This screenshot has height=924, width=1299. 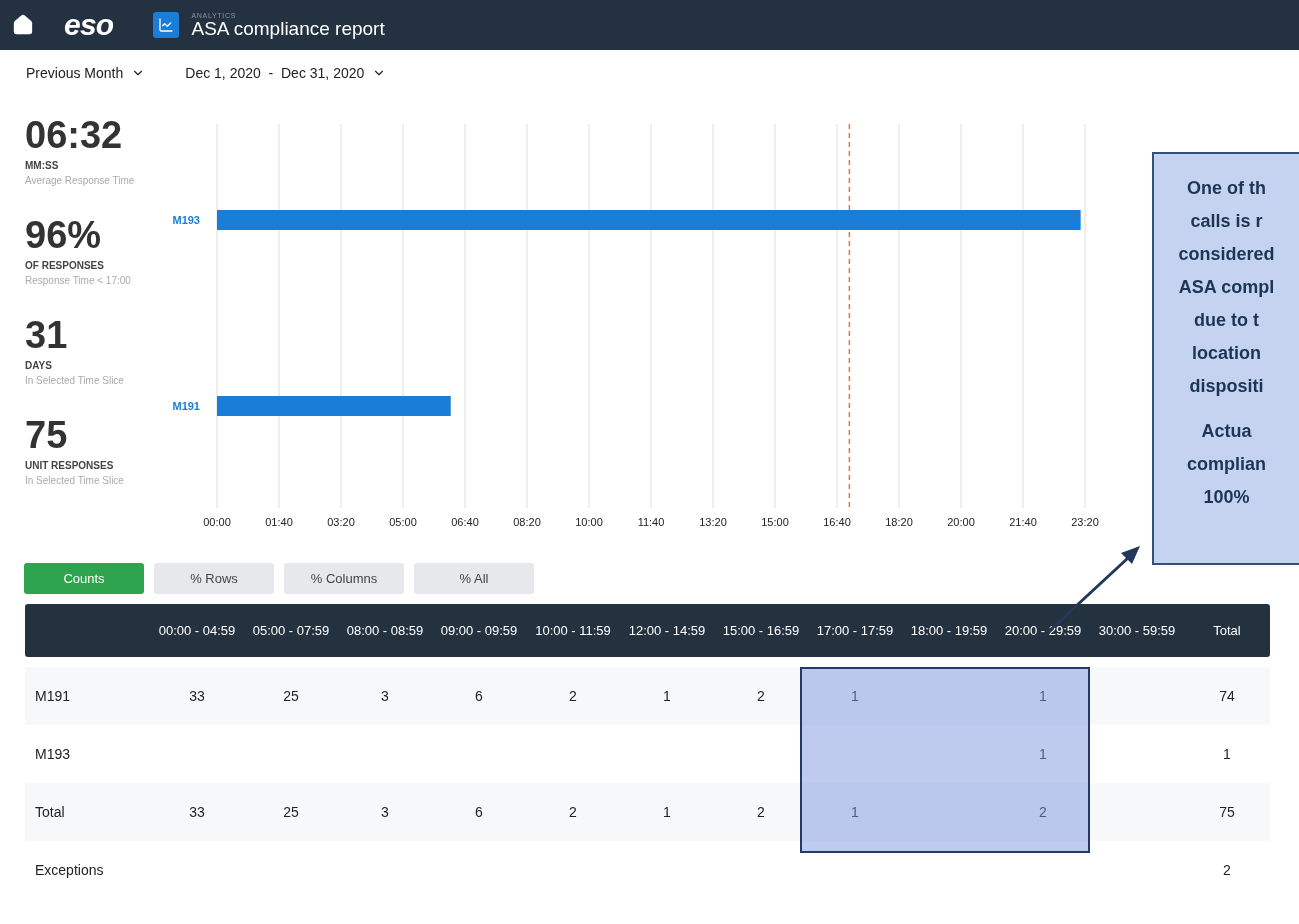 What do you see at coordinates (465, 522) in the screenshot?
I see `axis-tick-label: 06:40` at bounding box center [465, 522].